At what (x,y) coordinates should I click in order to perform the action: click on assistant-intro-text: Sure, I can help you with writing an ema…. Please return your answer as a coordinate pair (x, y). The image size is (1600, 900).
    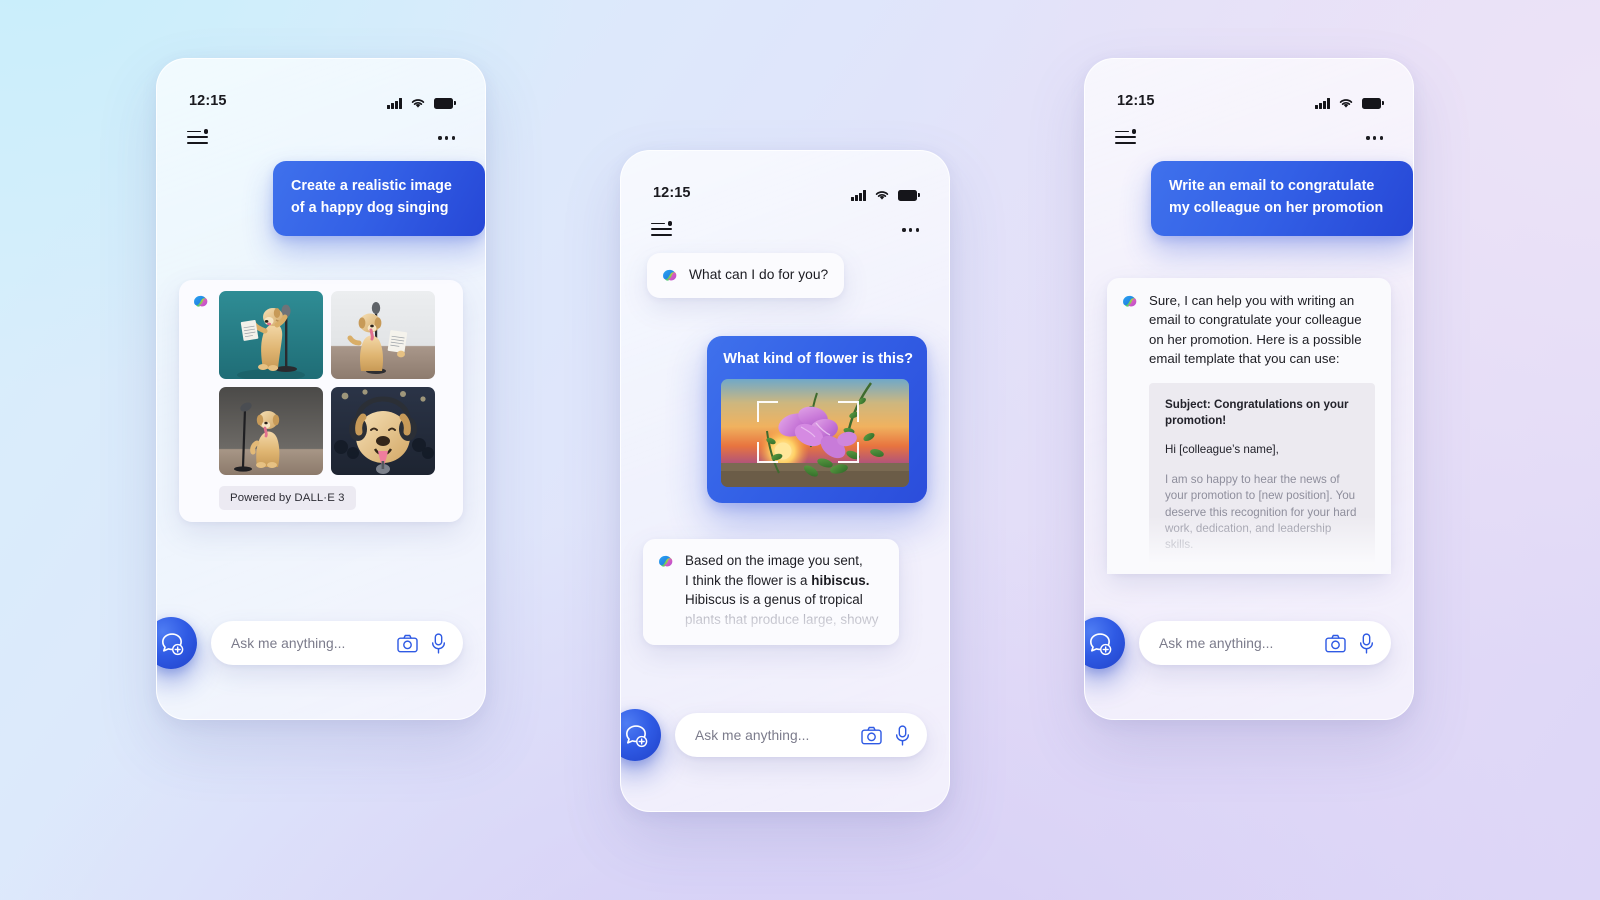
    Looking at the image, I should click on (1255, 330).